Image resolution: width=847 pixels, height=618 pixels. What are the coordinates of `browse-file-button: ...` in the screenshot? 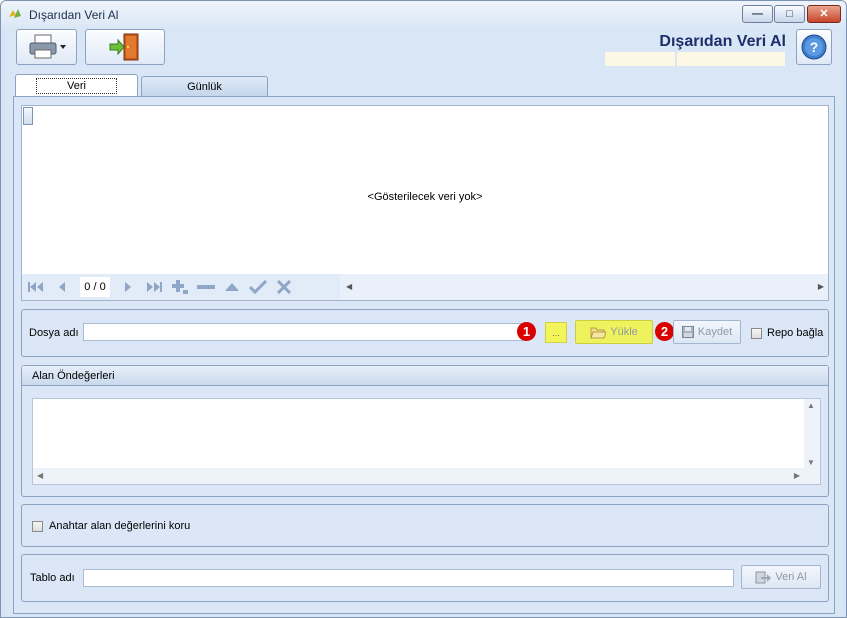 It's located at (556, 332).